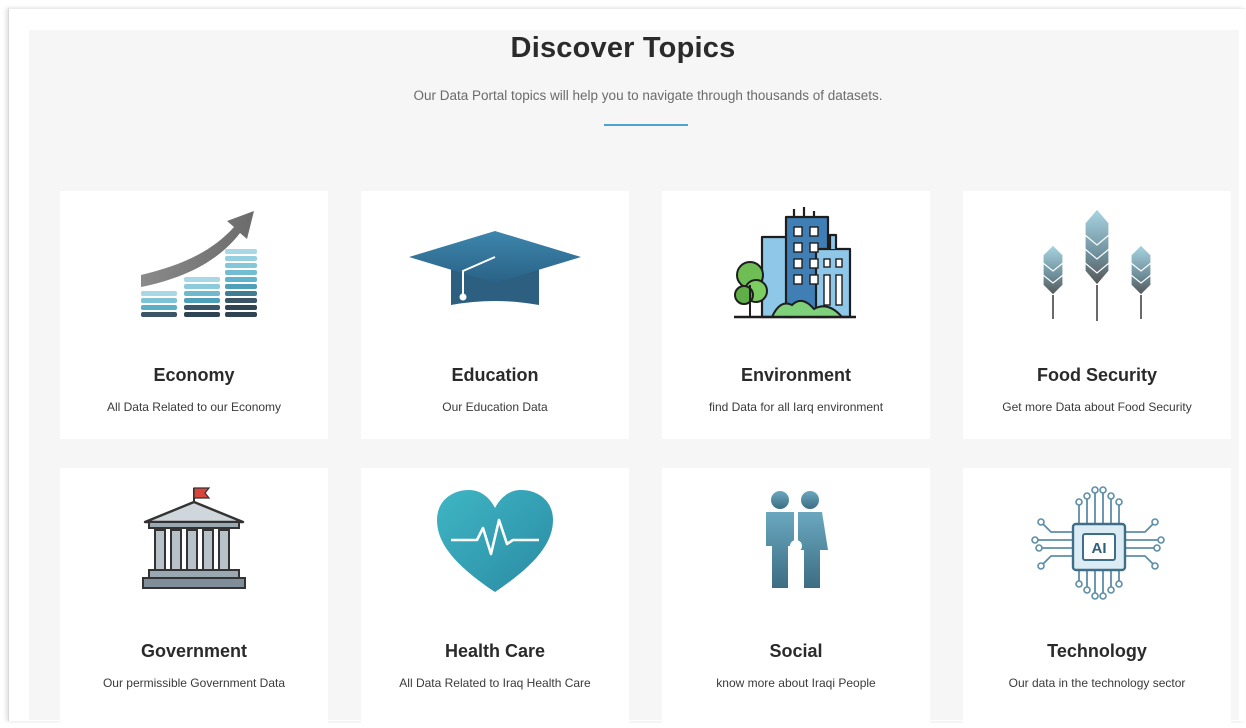  What do you see at coordinates (796, 407) in the screenshot?
I see `topic-description: find Data for all Iarq environment` at bounding box center [796, 407].